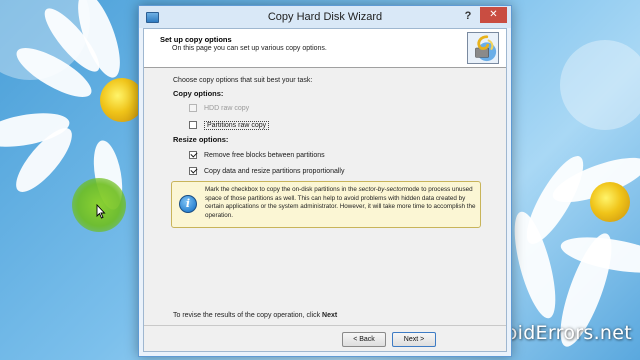 The height and width of the screenshot is (360, 640). I want to click on remove-free-blocks-option: Remove free blocks between partitions, so click(257, 155).